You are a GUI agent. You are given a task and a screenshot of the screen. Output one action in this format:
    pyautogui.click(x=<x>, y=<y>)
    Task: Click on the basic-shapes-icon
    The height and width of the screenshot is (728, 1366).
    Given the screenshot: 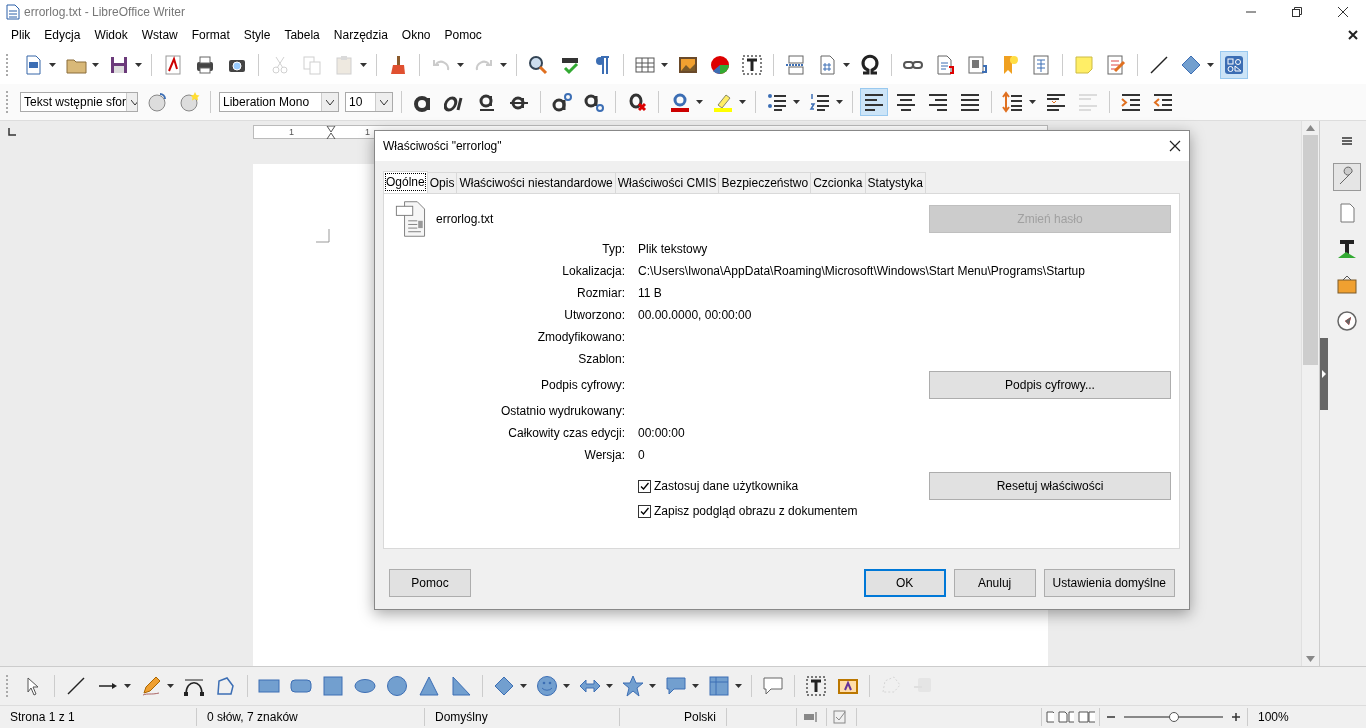 What is the action you would take?
    pyautogui.click(x=1234, y=65)
    